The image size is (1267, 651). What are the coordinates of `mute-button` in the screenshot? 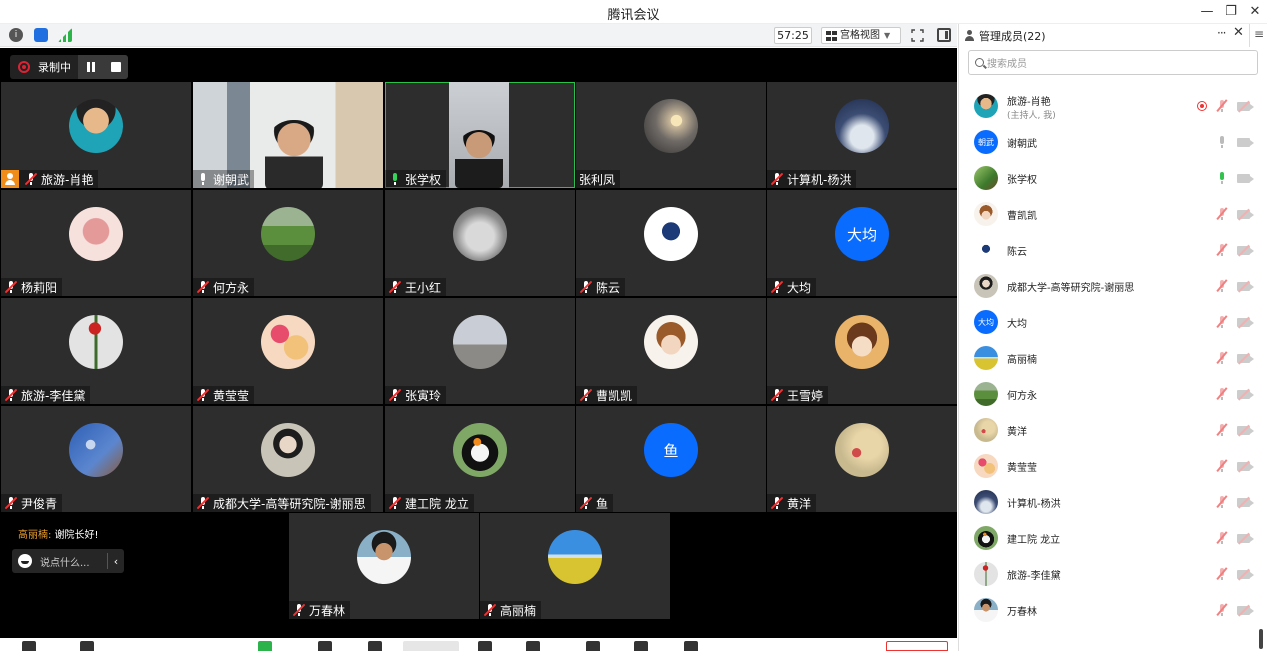 It's located at (29, 646).